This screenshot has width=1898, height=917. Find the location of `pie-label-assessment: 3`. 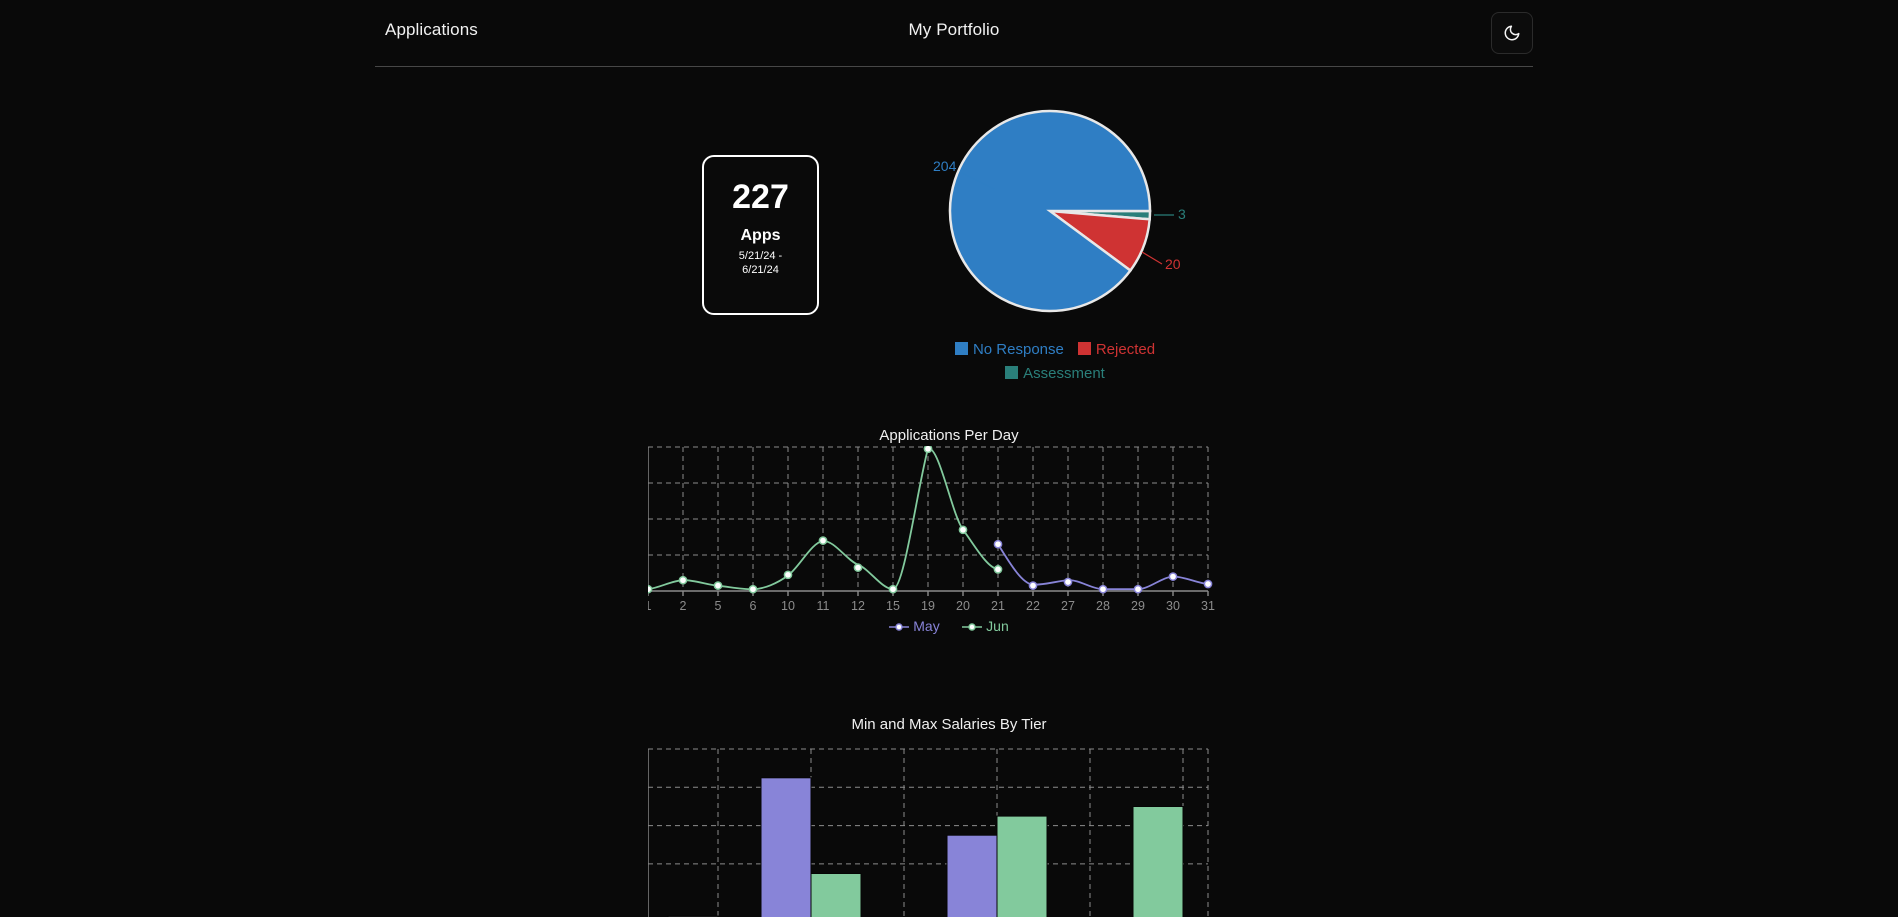

pie-label-assessment: 3 is located at coordinates (1182, 214).